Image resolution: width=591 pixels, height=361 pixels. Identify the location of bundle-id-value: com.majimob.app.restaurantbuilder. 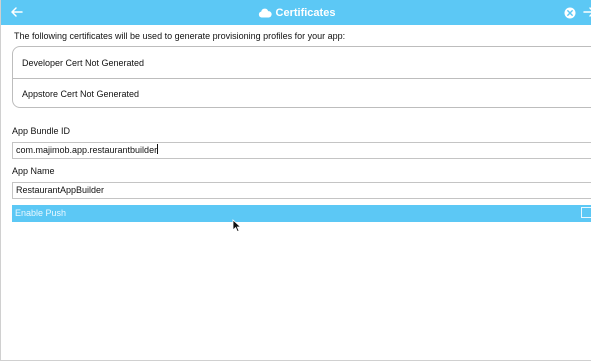
(87, 150).